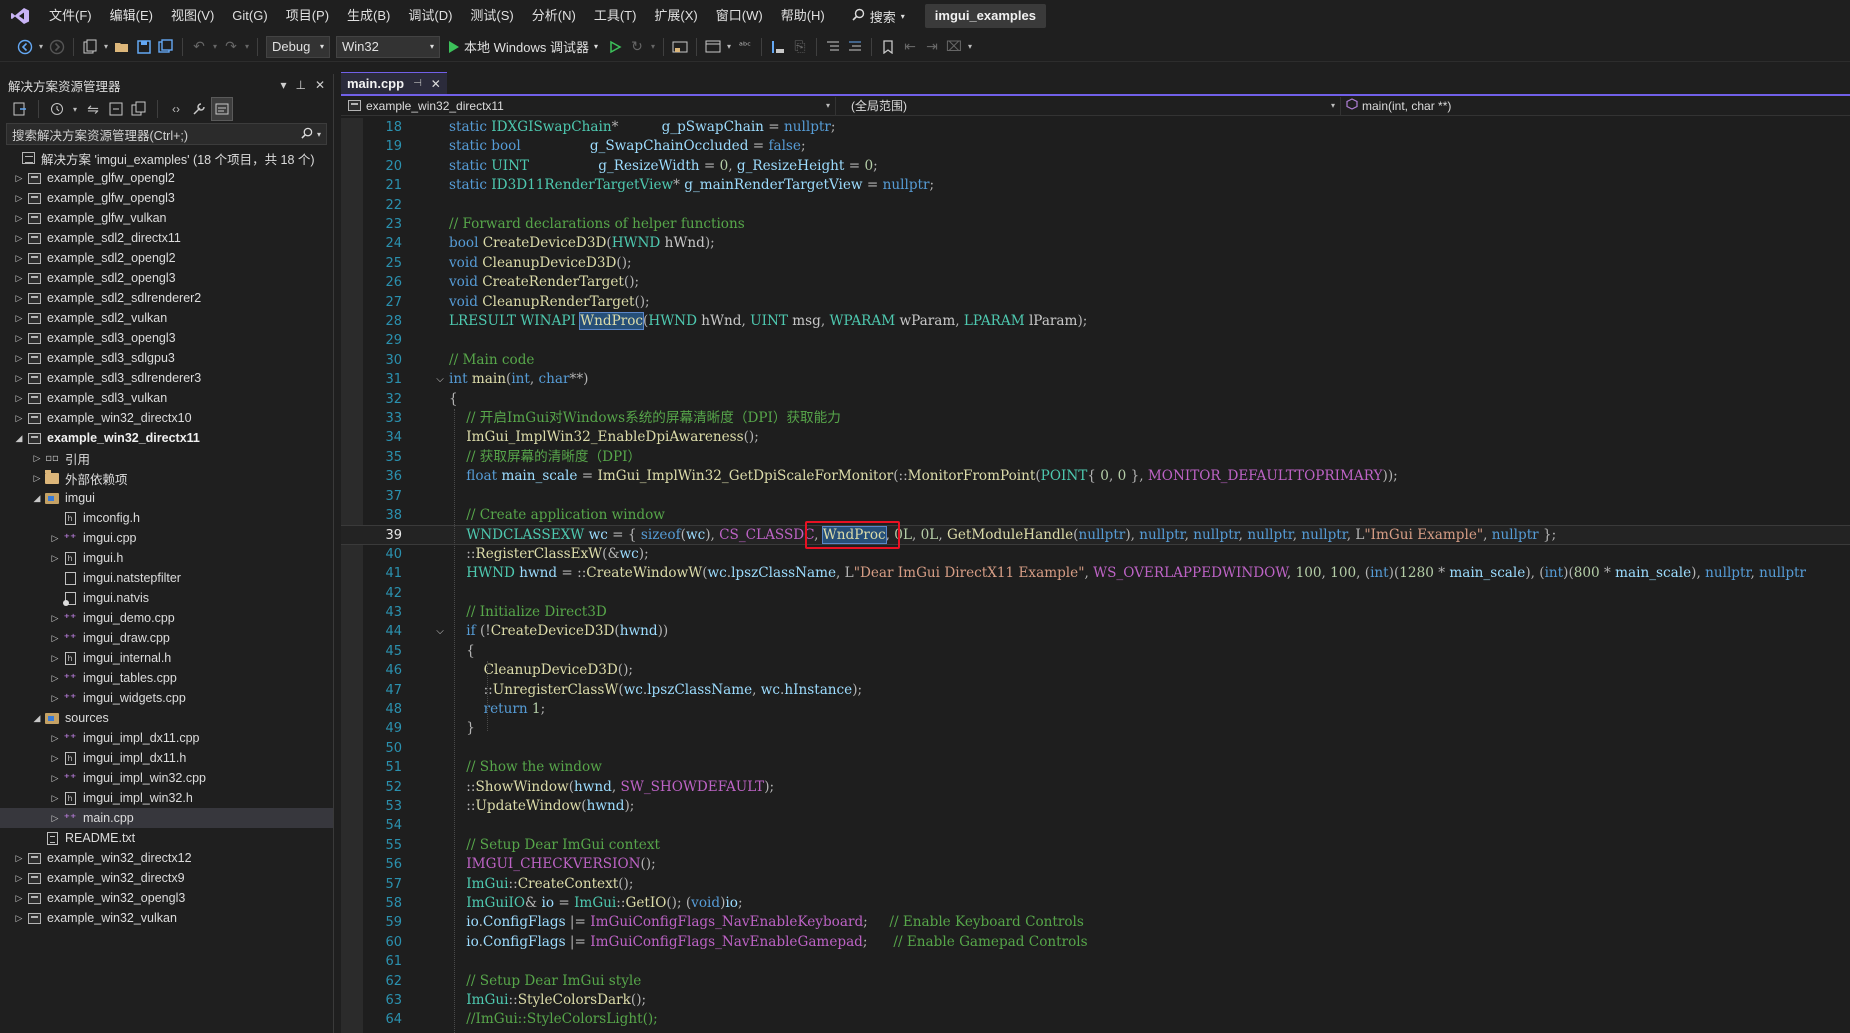 The height and width of the screenshot is (1033, 1850). What do you see at coordinates (298, 46) in the screenshot?
I see `solution-configuration-dropdown: Debug ▾` at bounding box center [298, 46].